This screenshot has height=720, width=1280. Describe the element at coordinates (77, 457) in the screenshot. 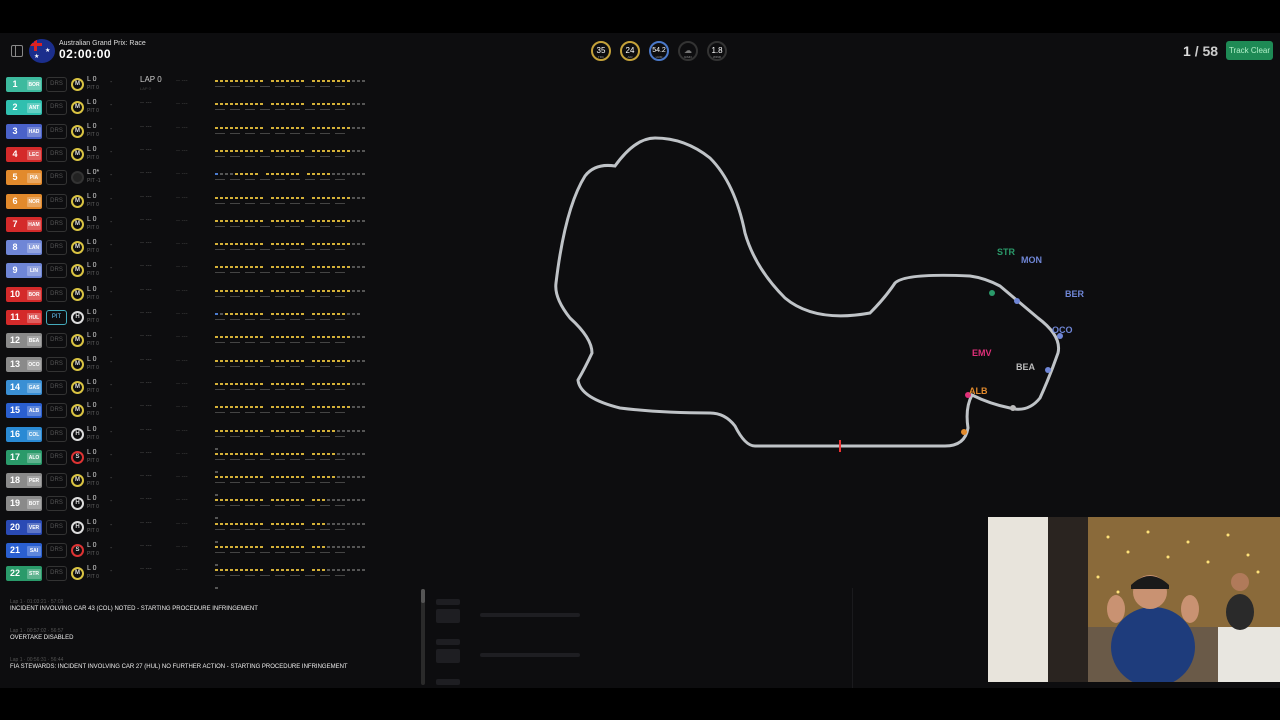

I see `tyre-compound-icon: S` at that location.